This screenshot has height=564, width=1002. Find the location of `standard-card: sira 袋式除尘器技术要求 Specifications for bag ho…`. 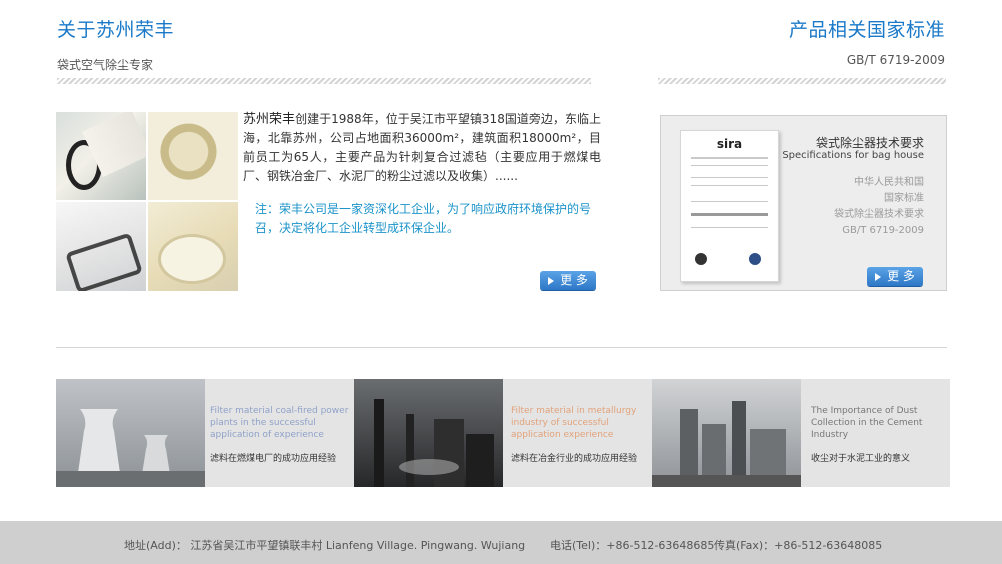

standard-card: sira 袋式除尘器技术要求 Specifications for bag ho… is located at coordinates (803, 203).